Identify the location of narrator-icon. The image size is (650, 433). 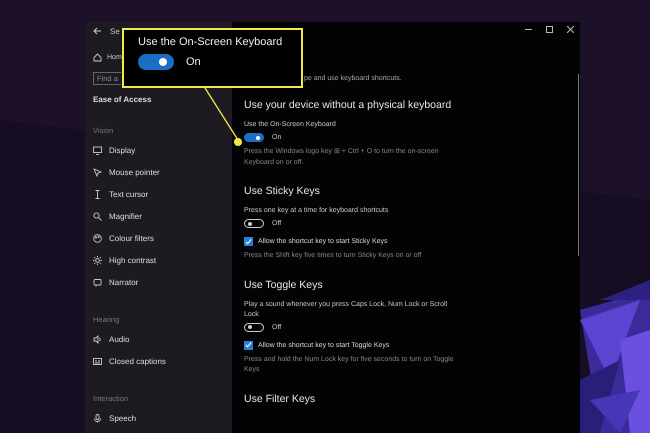
(97, 282).